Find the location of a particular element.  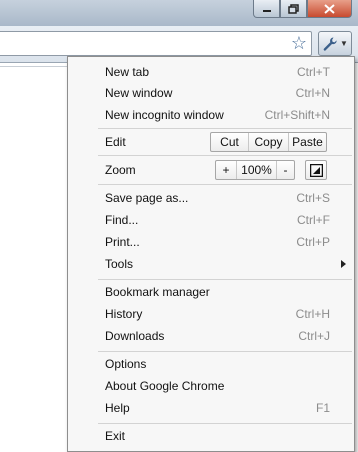

menu-item-label: New tab is located at coordinates (127, 72).